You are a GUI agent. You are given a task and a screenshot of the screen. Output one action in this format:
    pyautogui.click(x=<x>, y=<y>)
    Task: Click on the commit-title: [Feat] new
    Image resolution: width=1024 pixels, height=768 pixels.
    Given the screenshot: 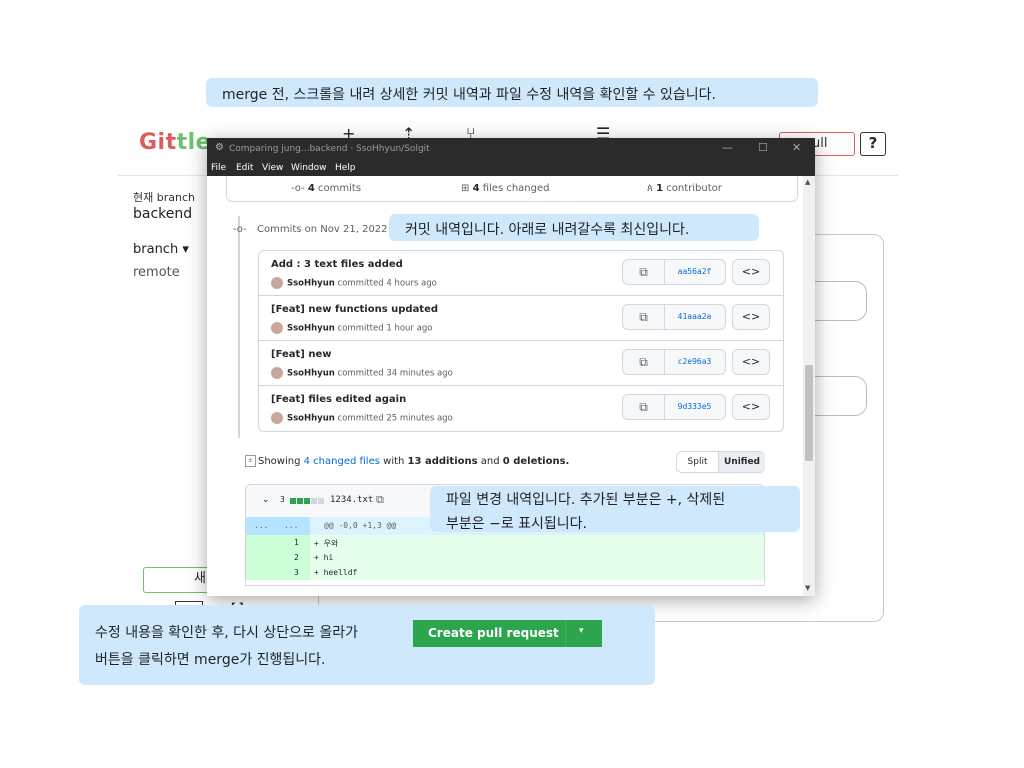 What is the action you would take?
    pyautogui.click(x=301, y=354)
    